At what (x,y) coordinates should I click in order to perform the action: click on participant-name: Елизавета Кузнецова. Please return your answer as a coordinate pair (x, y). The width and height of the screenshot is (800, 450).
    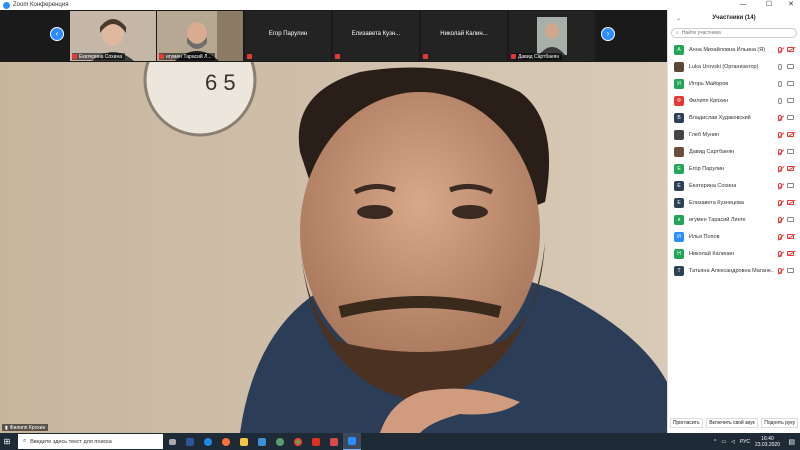
    Looking at the image, I should click on (716, 202).